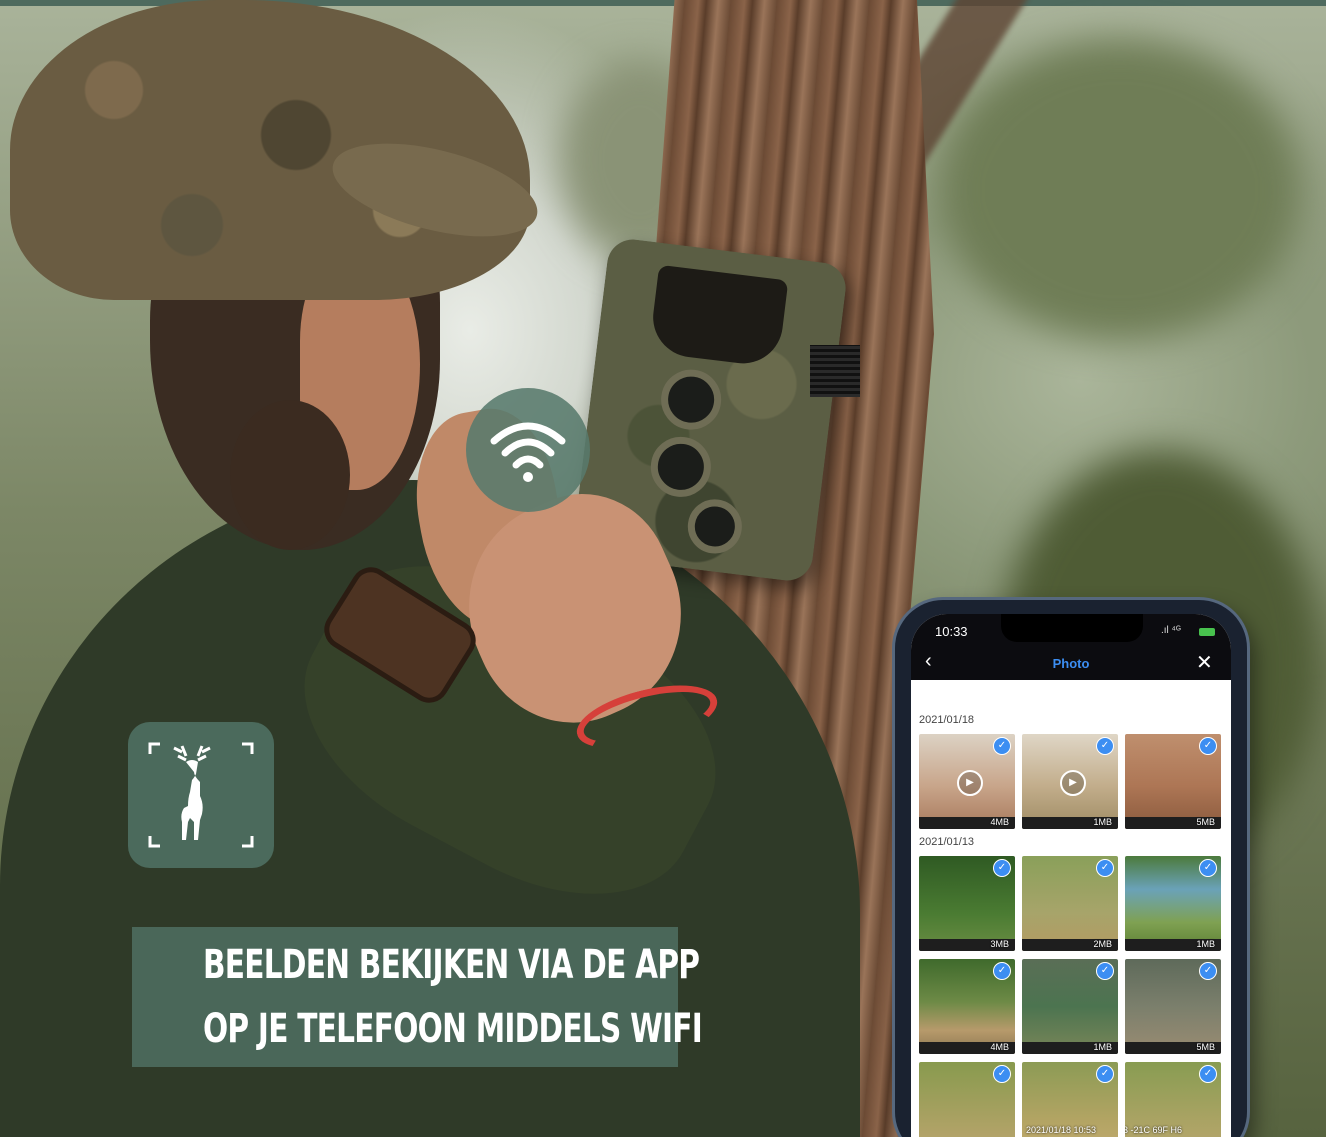 The width and height of the screenshot is (1326, 1137). Describe the element at coordinates (290, 475) in the screenshot. I see `person-beard` at that location.